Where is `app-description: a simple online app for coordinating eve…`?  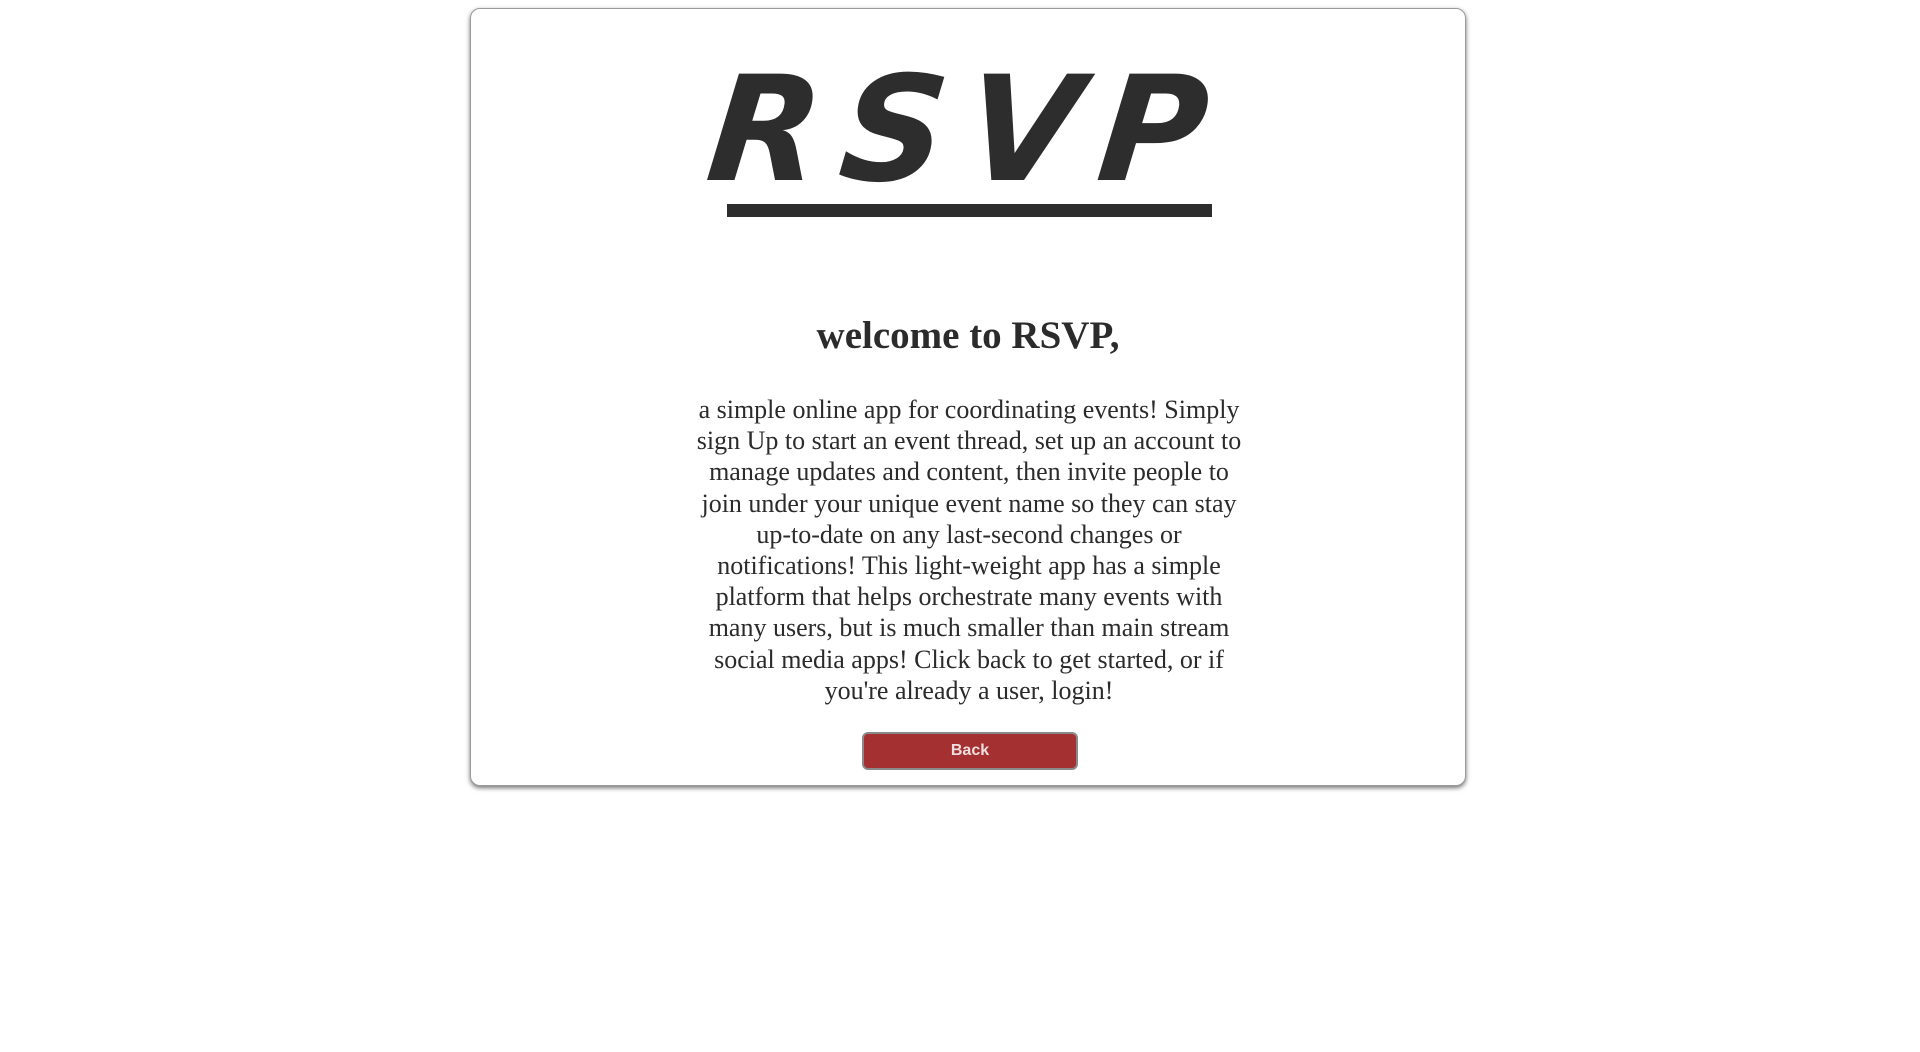 app-description: a simple online app for coordinating eve… is located at coordinates (969, 550).